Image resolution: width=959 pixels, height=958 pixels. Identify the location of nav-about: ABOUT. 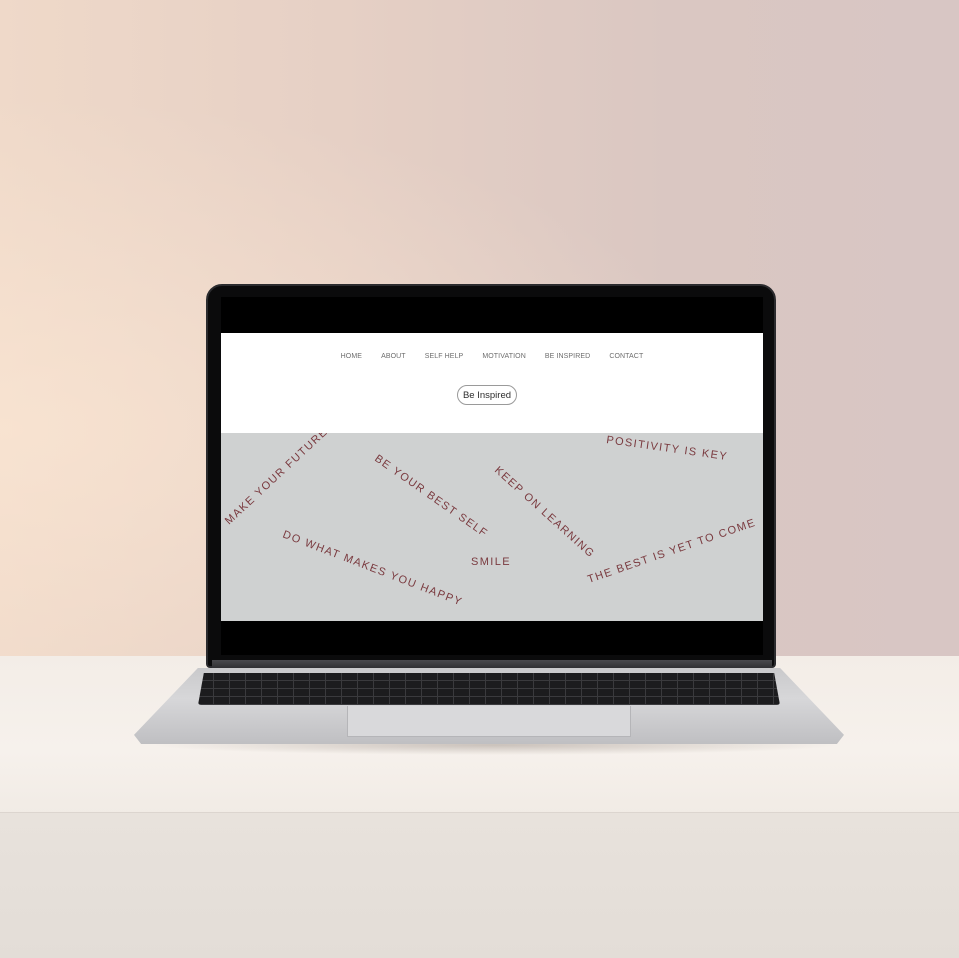
(393, 356).